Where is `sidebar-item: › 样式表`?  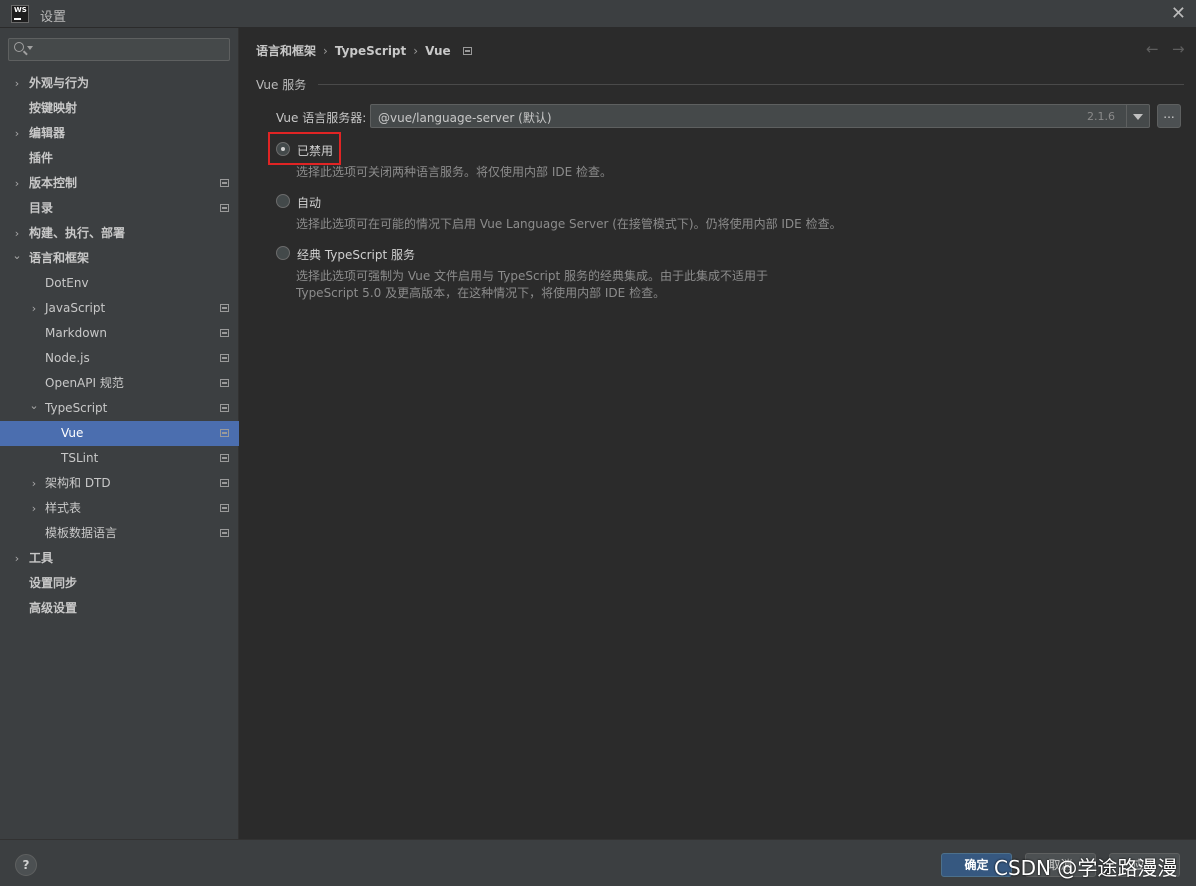 sidebar-item: › 样式表 is located at coordinates (119, 508).